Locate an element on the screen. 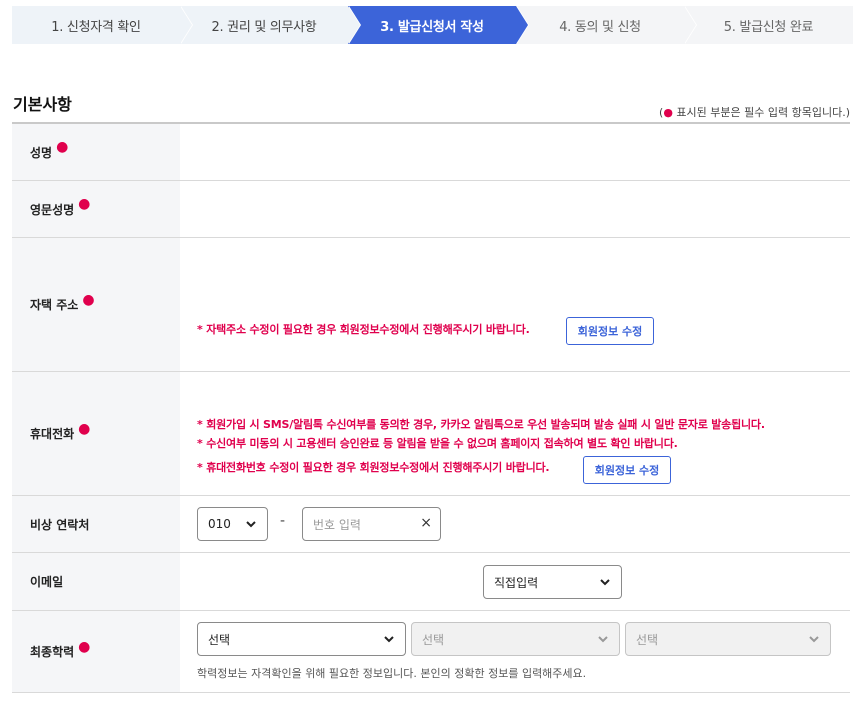 This screenshot has width=865, height=704. step-3-label: 3. 발급신청서 작성 is located at coordinates (432, 27).